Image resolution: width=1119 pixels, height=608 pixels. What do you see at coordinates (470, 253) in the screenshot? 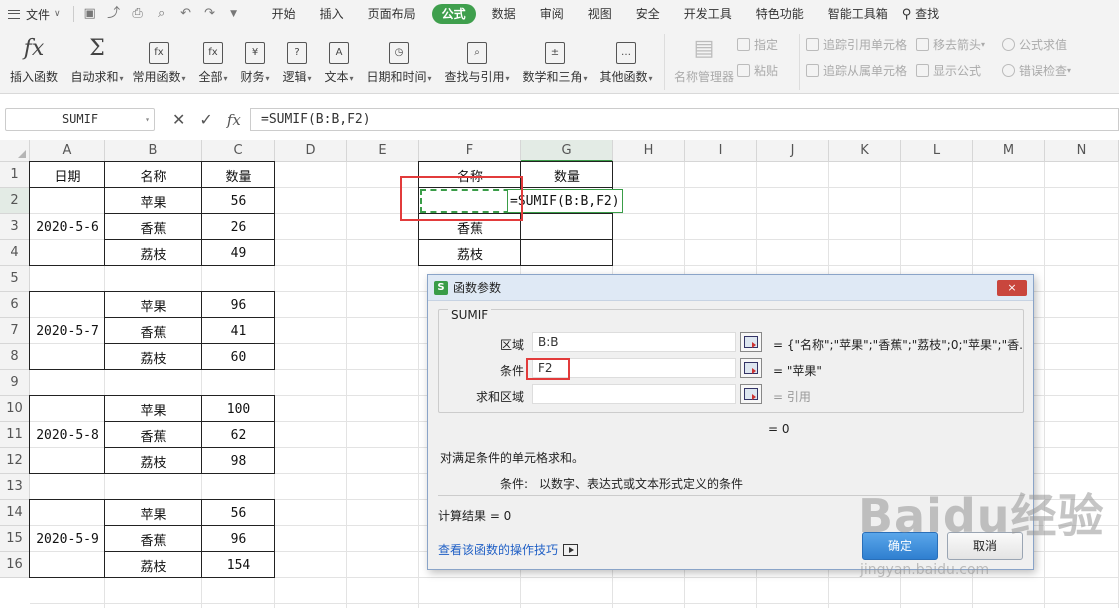
I see `cell-f4: 荔枝` at bounding box center [470, 253].